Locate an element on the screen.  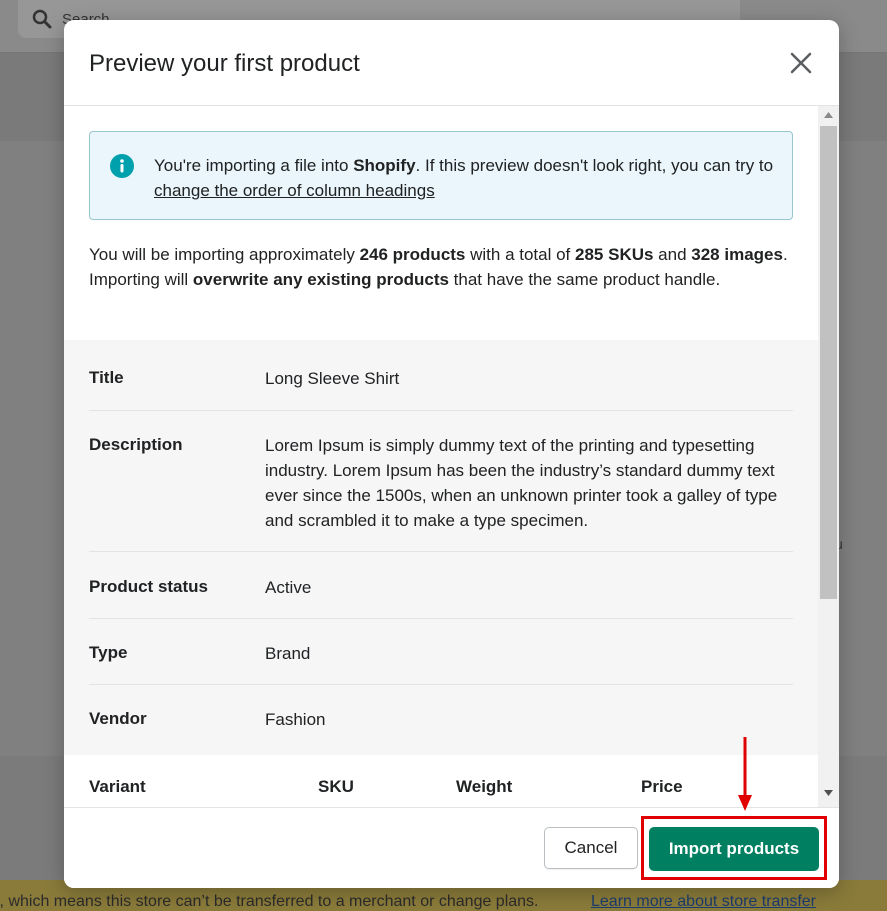
field-label: Description is located at coordinates (136, 444).